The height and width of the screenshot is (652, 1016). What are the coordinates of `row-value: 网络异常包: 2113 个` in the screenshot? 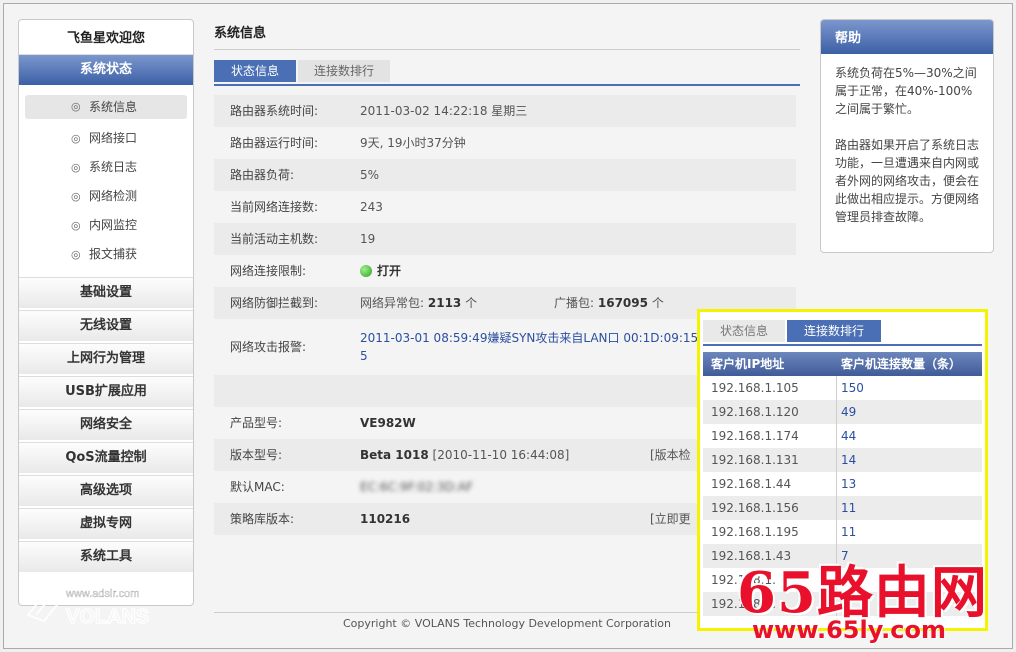 It's located at (418, 303).